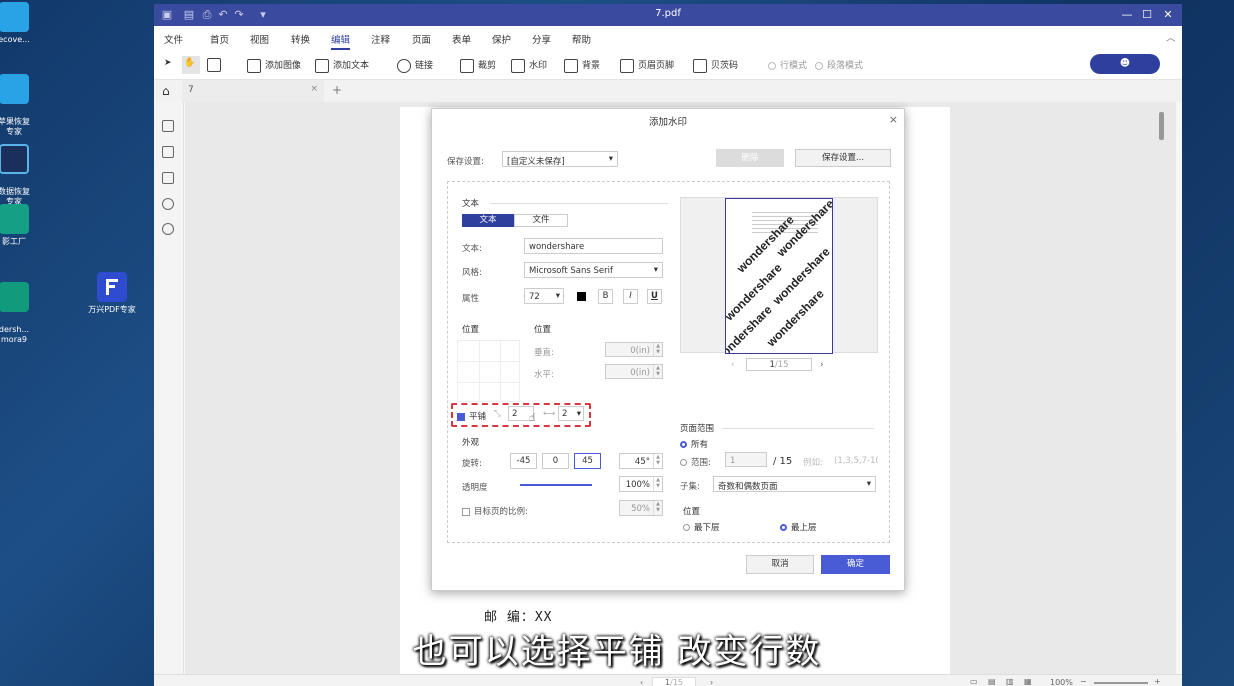 This screenshot has width=1234, height=686. I want to click on crop-button: 裁剪, so click(478, 65).